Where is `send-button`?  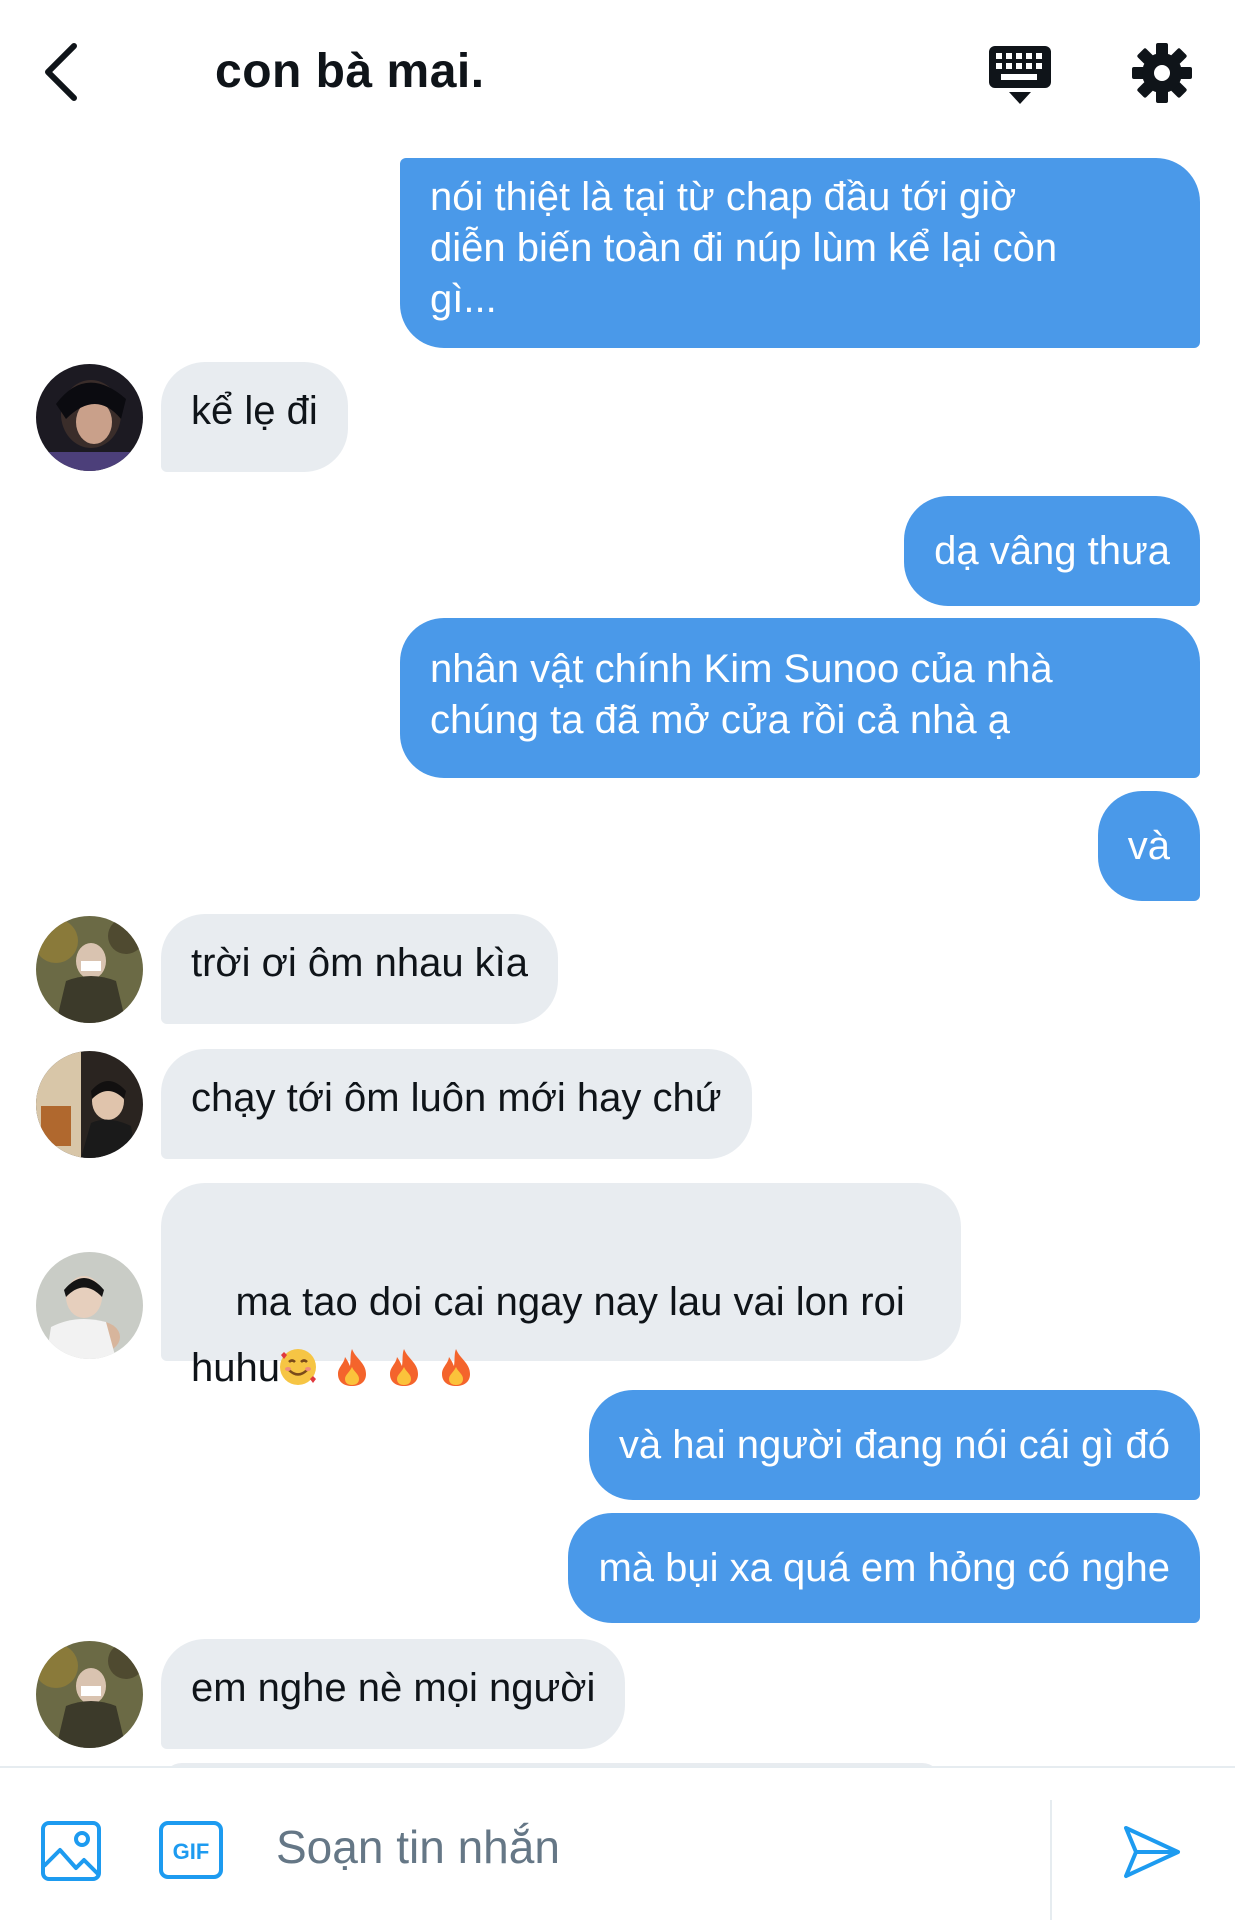 send-button is located at coordinates (1152, 1852).